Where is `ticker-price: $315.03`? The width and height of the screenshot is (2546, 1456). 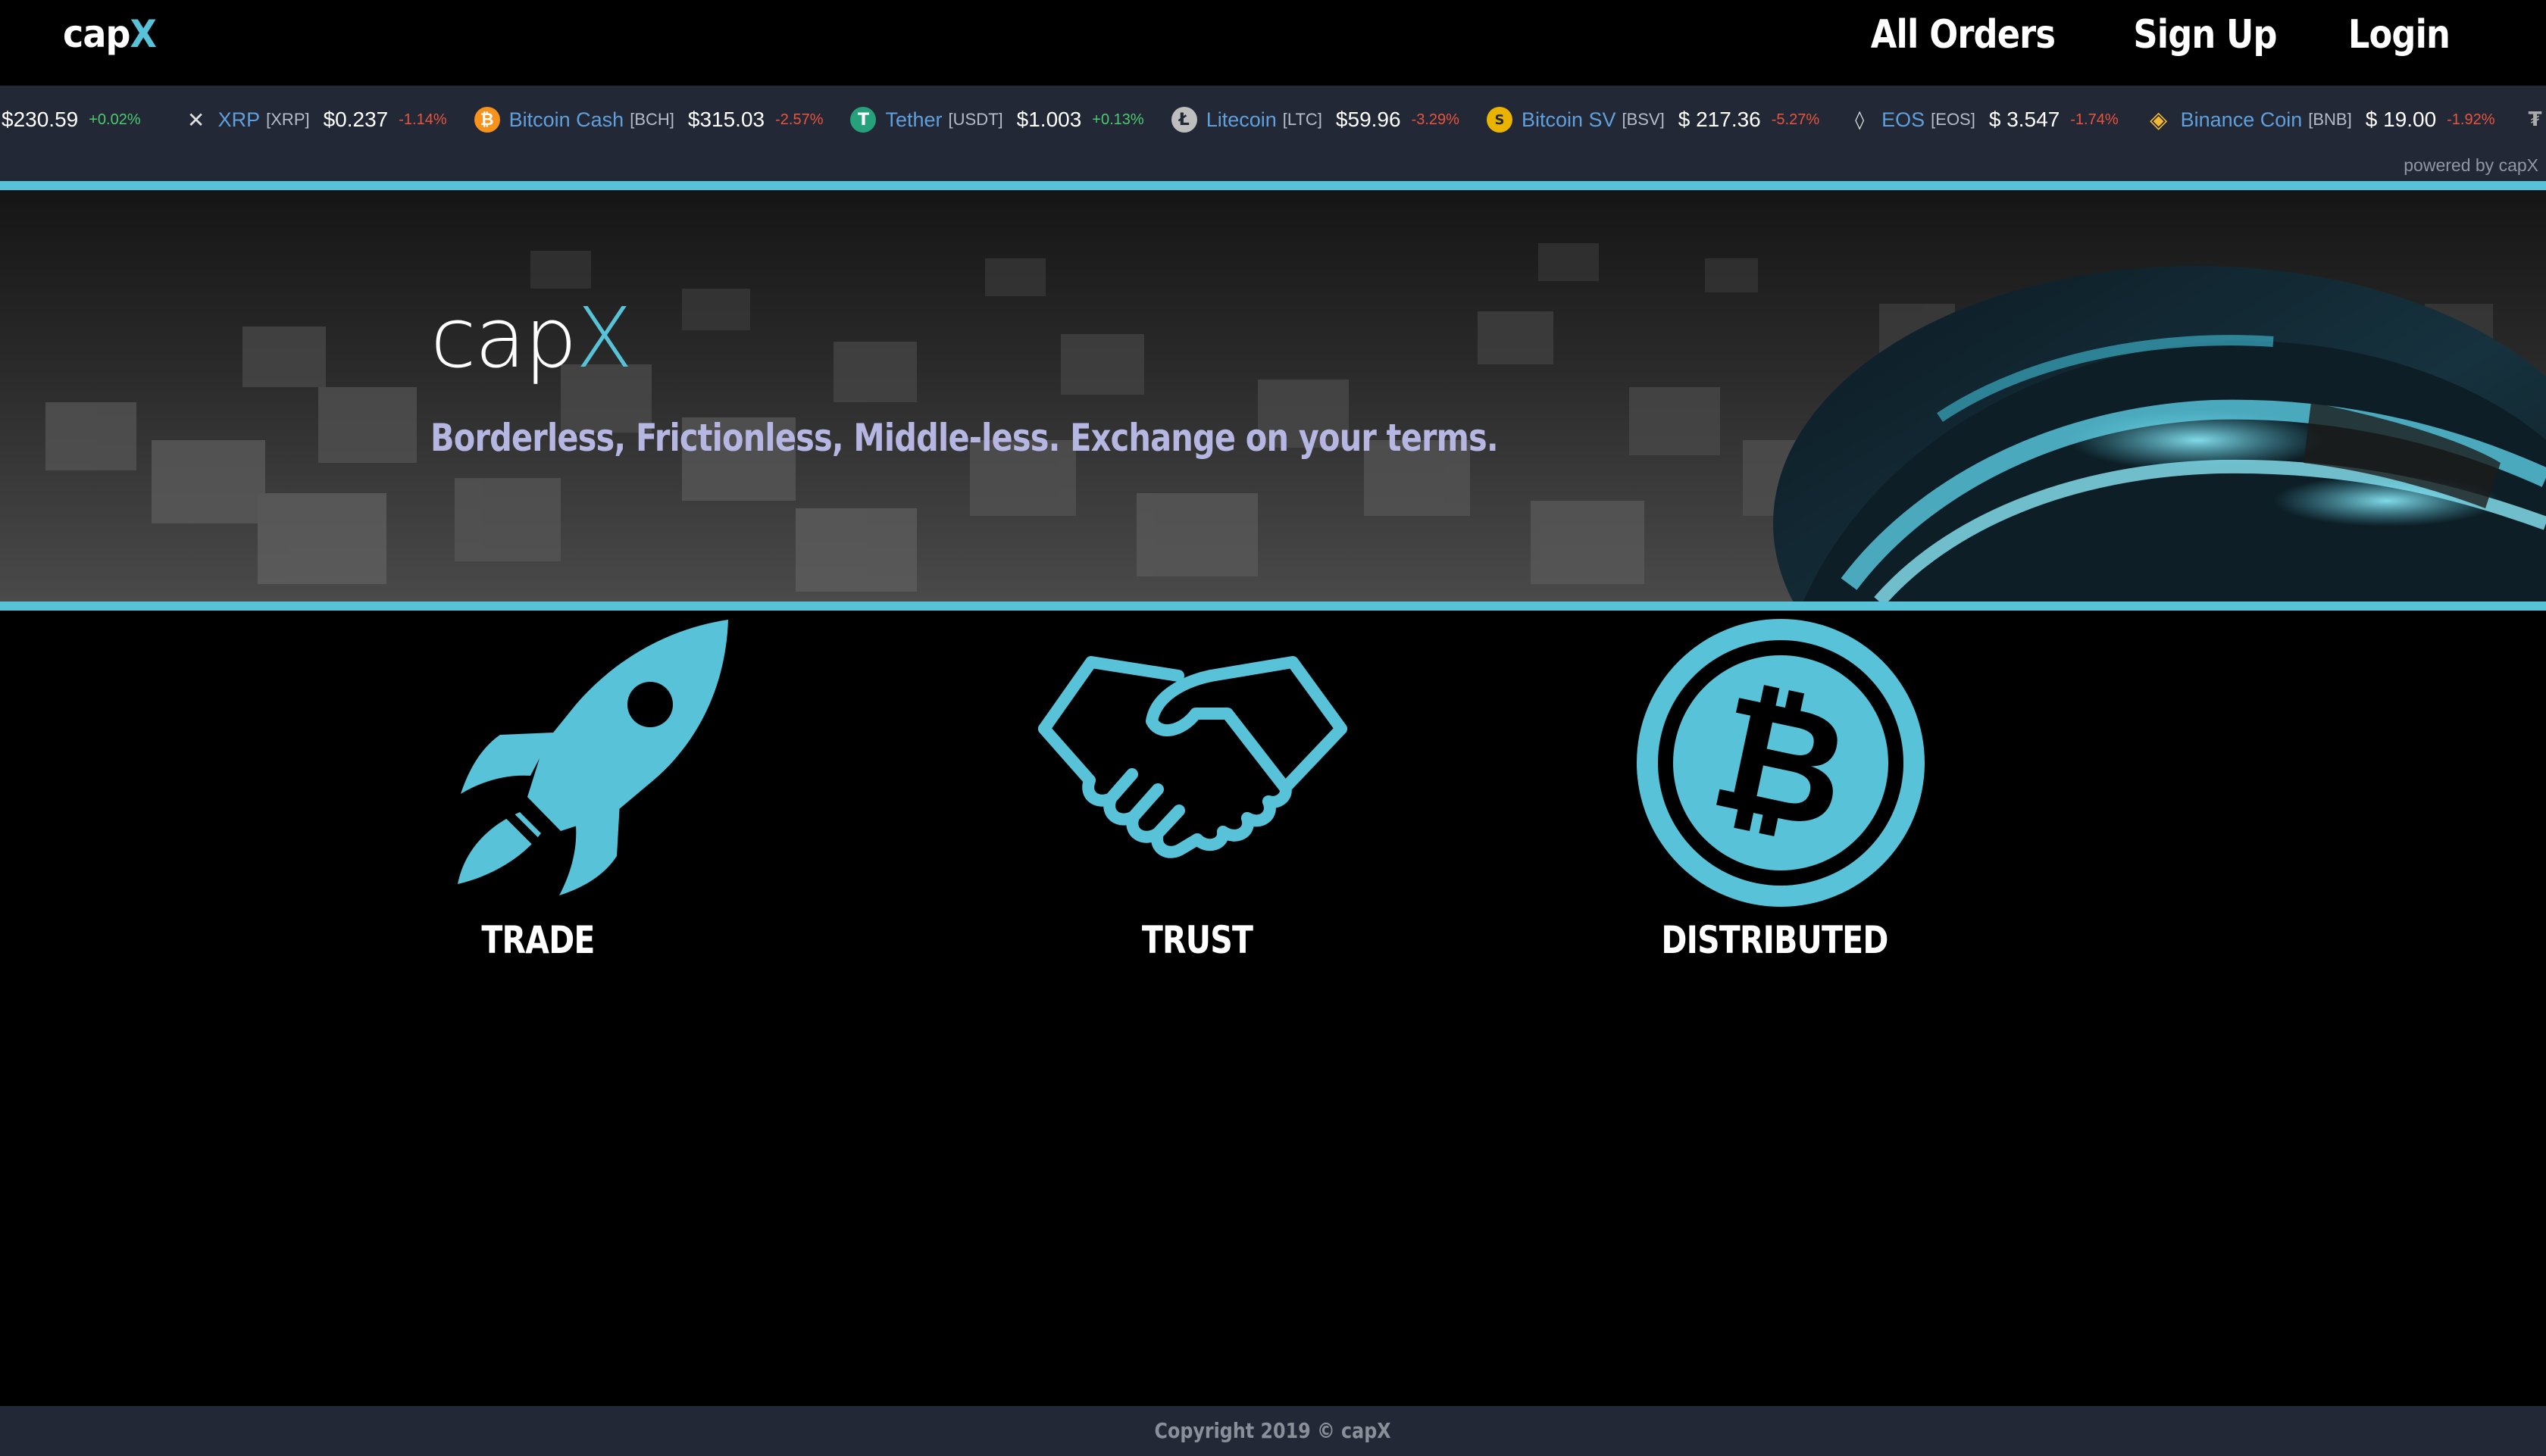 ticker-price: $315.03 is located at coordinates (726, 119).